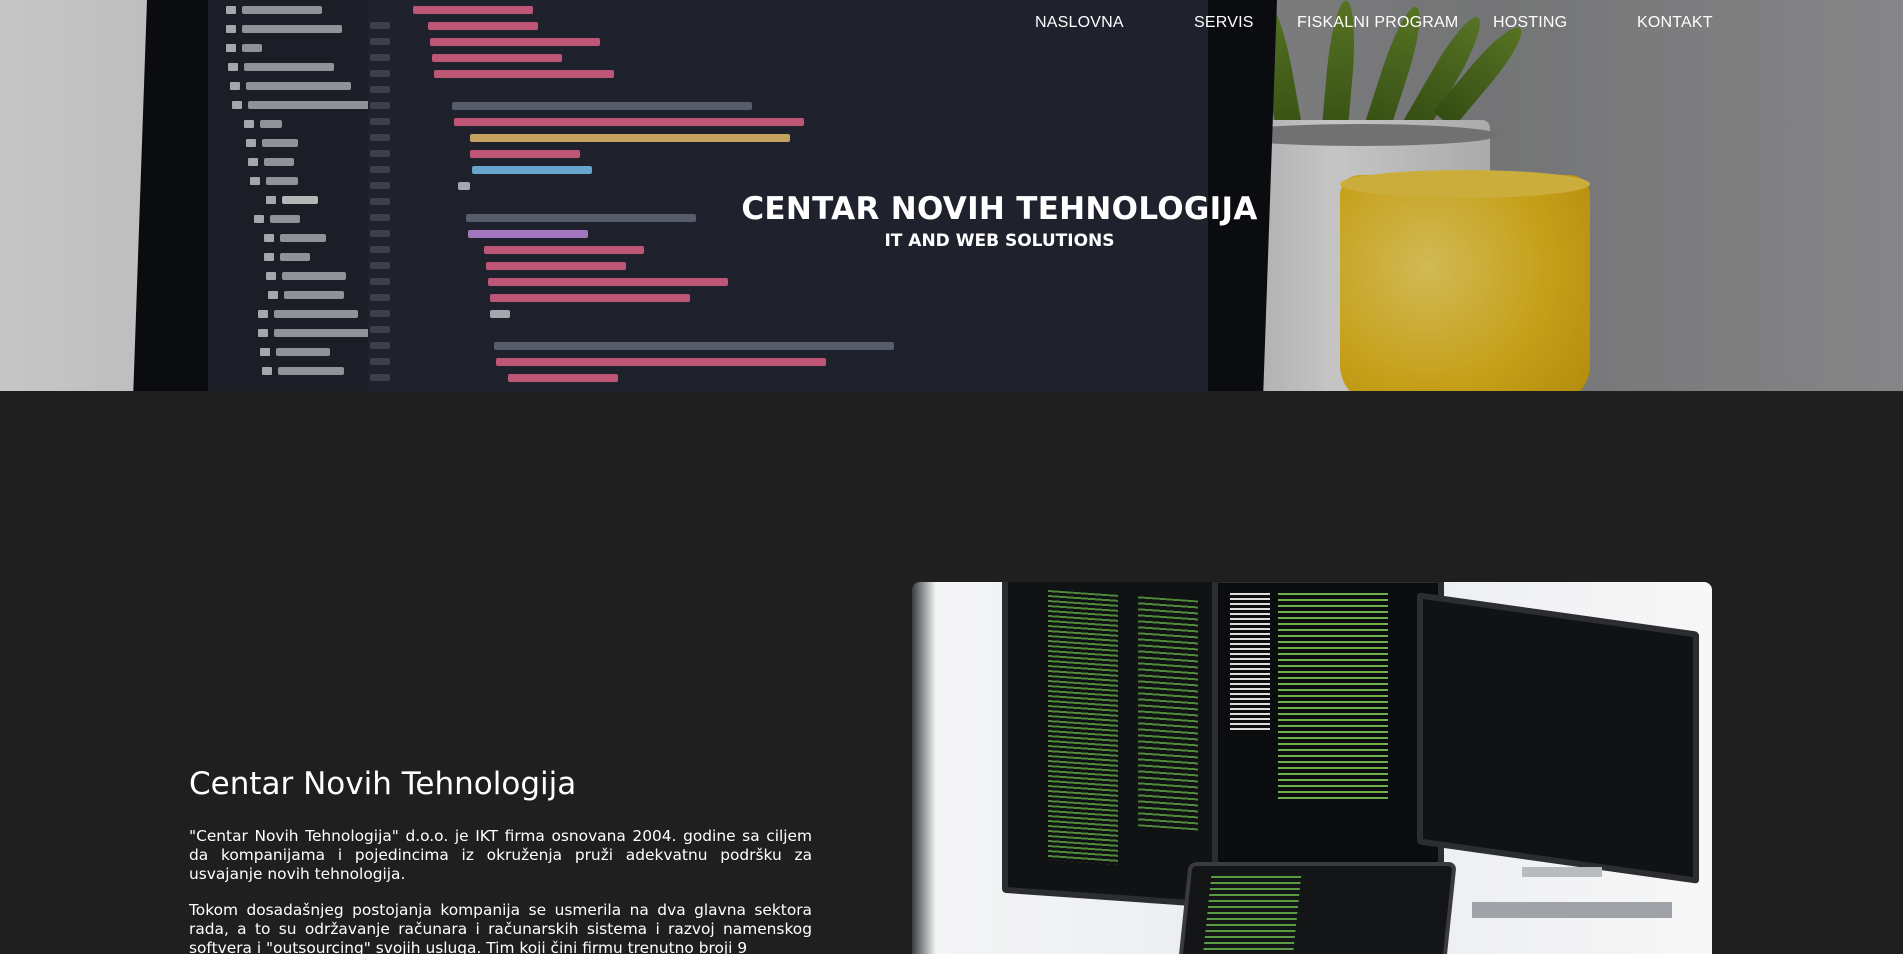  I want to click on hero-subtitle: IT AND WEB SOLUTIONS, so click(951, 241).